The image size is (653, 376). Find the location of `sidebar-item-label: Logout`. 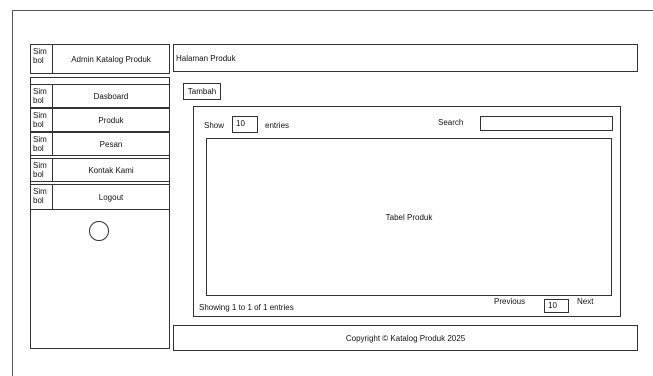

sidebar-item-label: Logout is located at coordinates (111, 197).